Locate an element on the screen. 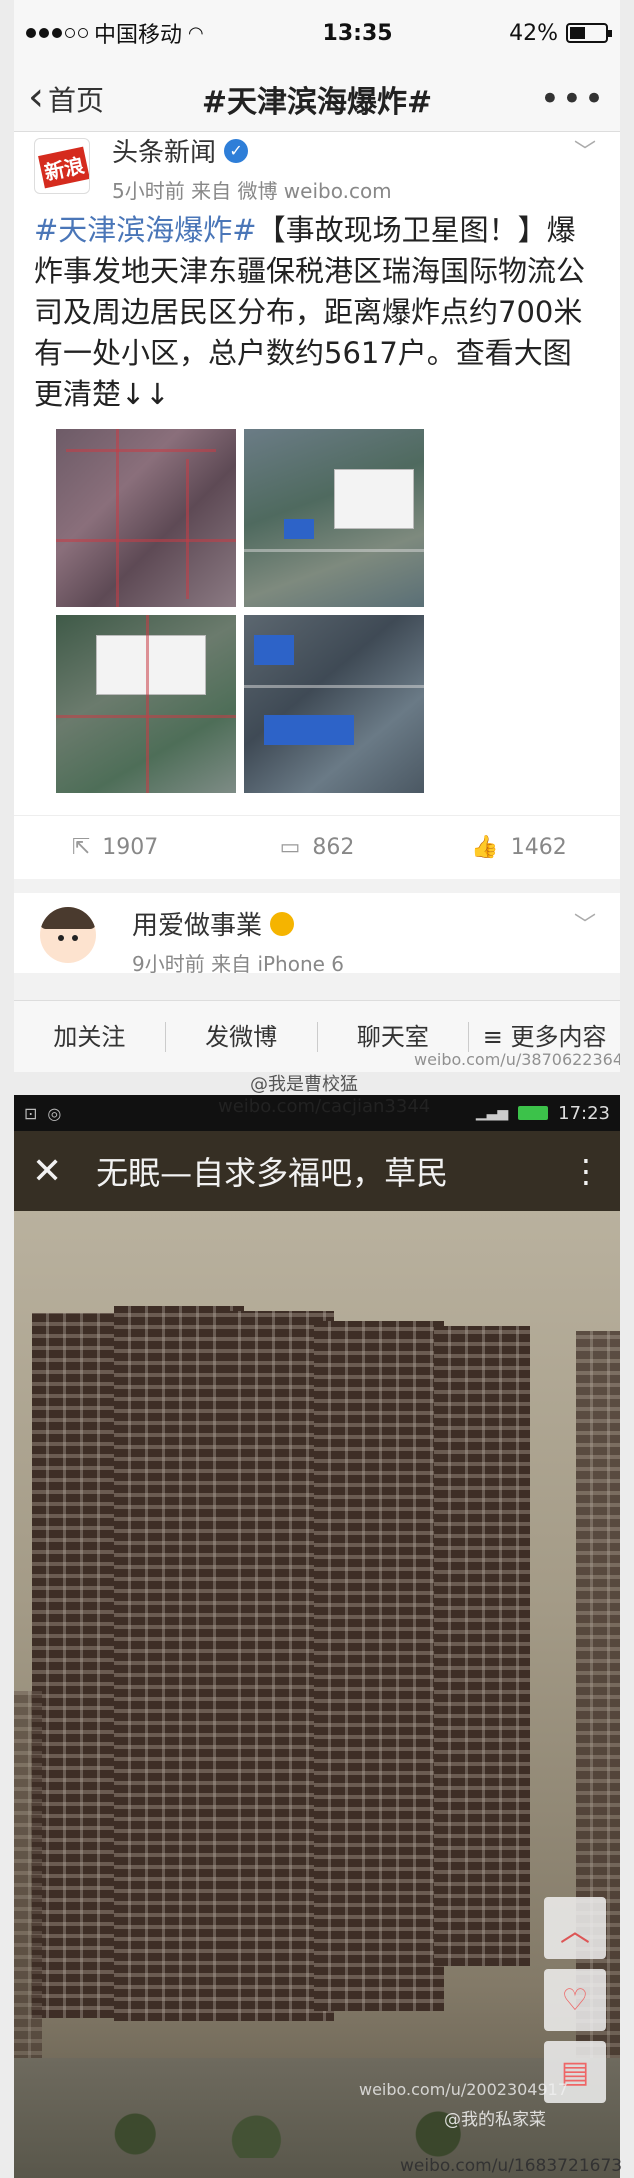  status-time: 13:35 is located at coordinates (357, 33).